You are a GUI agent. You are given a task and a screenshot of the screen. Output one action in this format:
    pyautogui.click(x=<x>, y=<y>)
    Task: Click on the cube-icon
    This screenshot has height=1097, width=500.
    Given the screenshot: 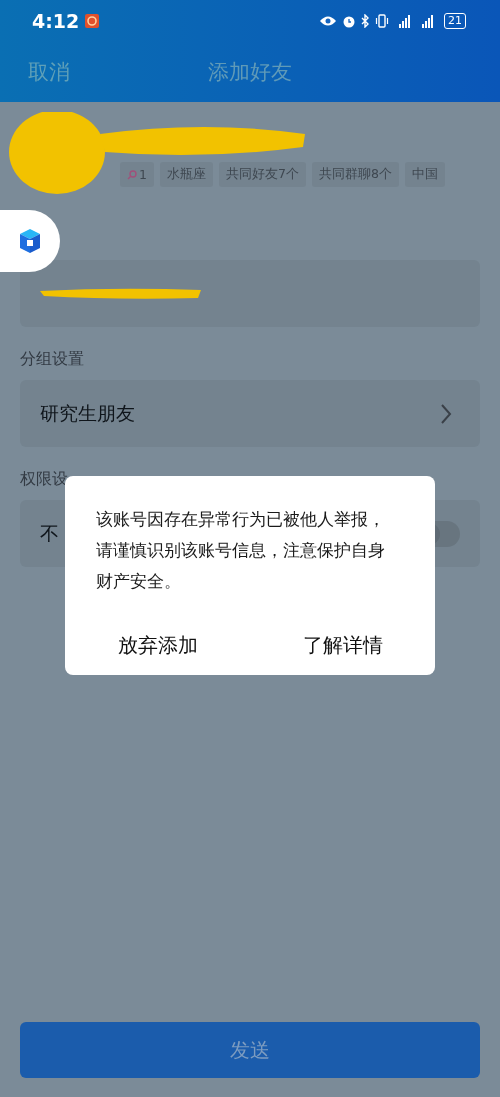 What is the action you would take?
    pyautogui.click(x=30, y=241)
    